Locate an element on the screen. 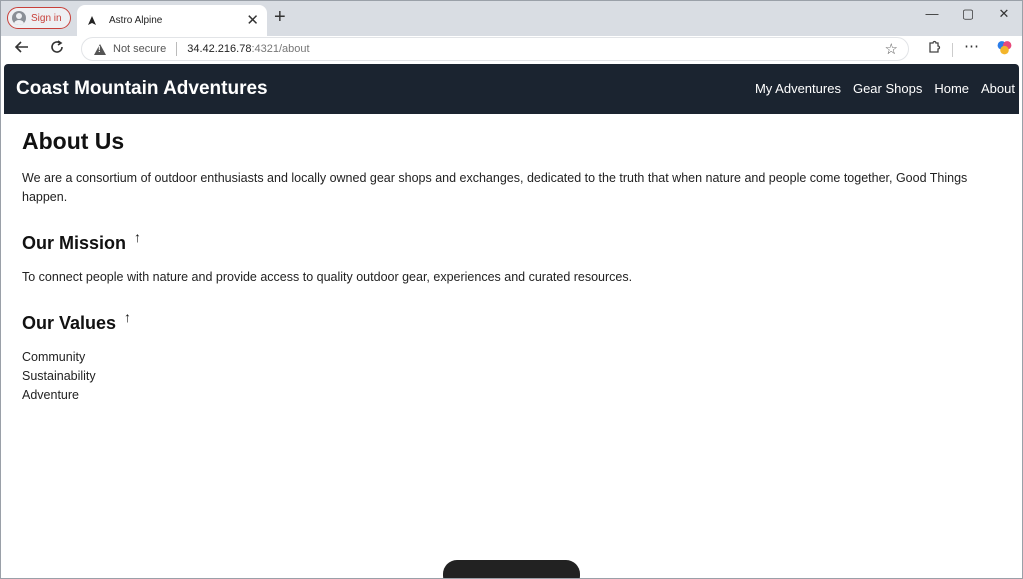 The width and height of the screenshot is (1023, 579). address-bar: Not secure 34.42.216.78:4321/about ☆ is located at coordinates (495, 49).